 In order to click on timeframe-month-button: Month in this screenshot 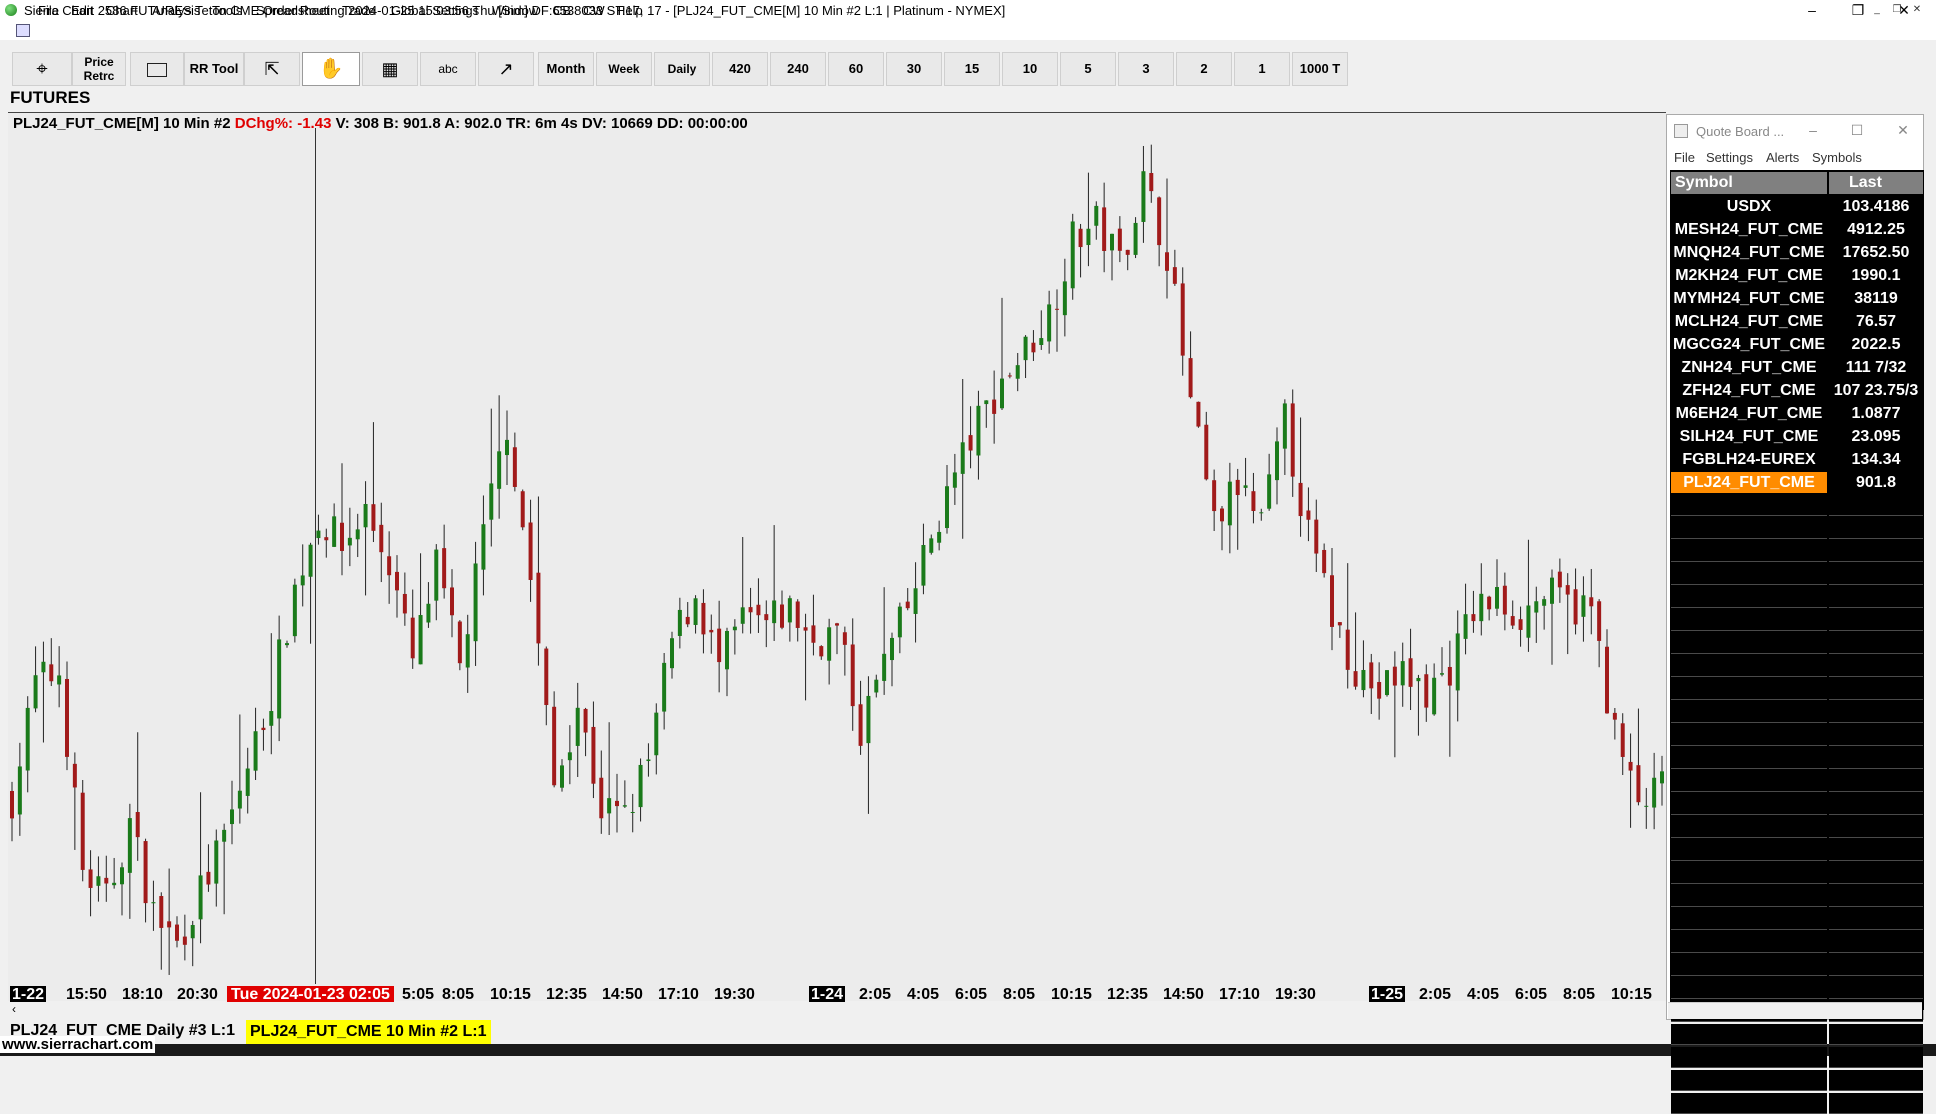, I will do `click(566, 69)`.